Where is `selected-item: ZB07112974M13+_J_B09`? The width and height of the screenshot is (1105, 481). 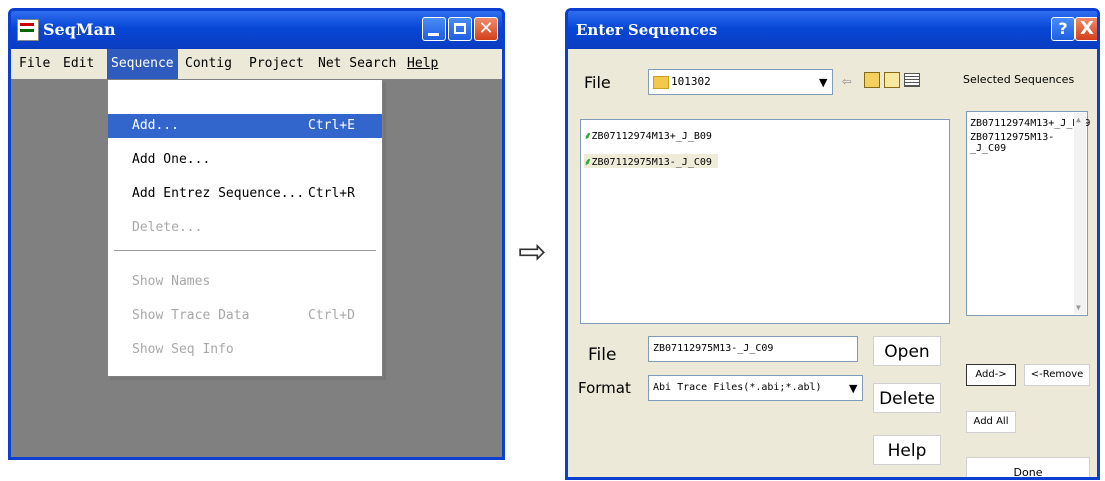
selected-item: ZB07112974M13+_J_B09 is located at coordinates (1030, 123).